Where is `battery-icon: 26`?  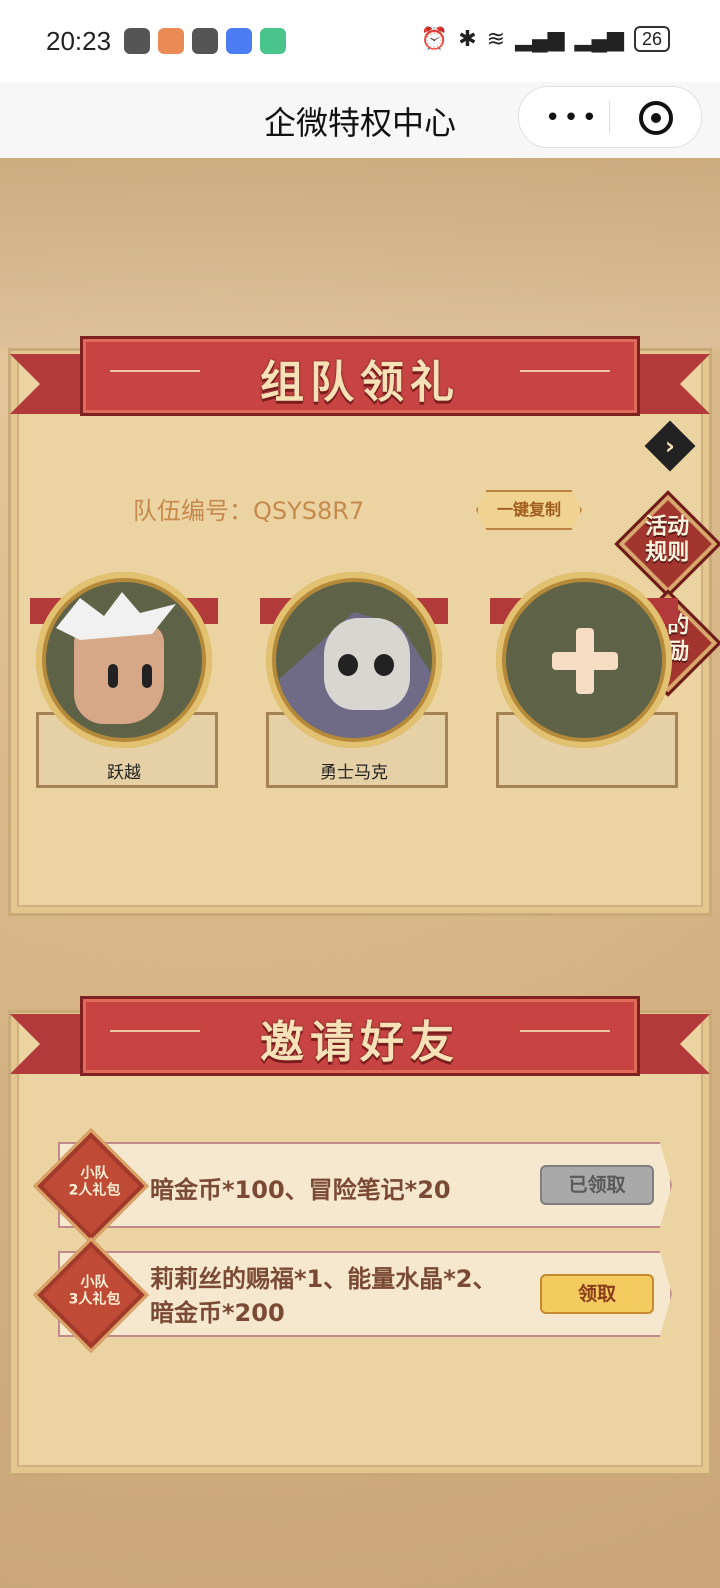 battery-icon: 26 is located at coordinates (651, 39).